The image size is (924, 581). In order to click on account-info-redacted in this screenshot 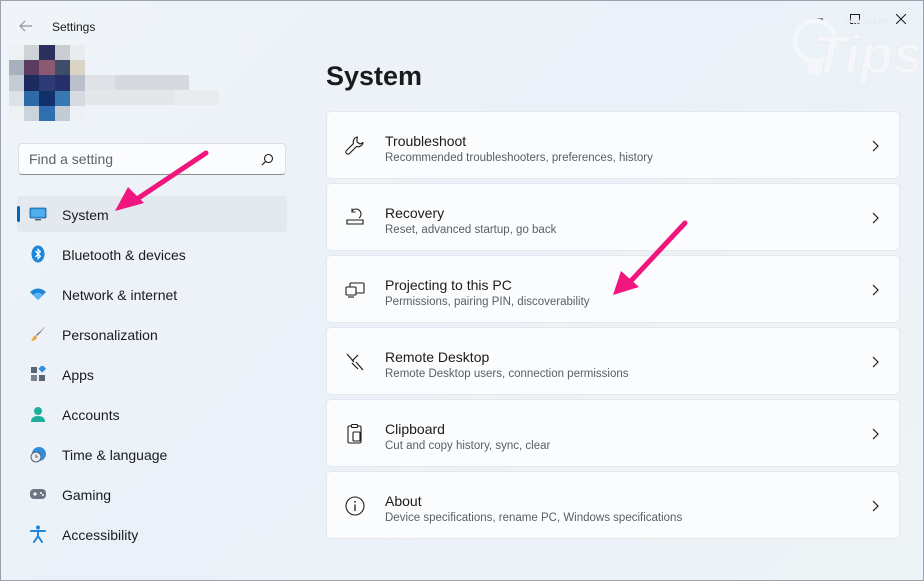, I will do `click(152, 90)`.